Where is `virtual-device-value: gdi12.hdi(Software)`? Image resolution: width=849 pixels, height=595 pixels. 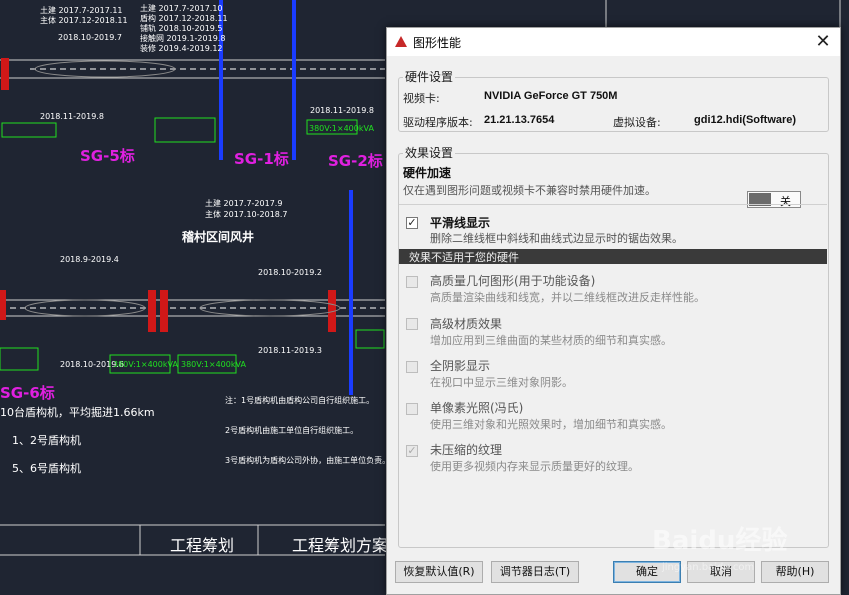
virtual-device-value: gdi12.hdi(Software) is located at coordinates (745, 120).